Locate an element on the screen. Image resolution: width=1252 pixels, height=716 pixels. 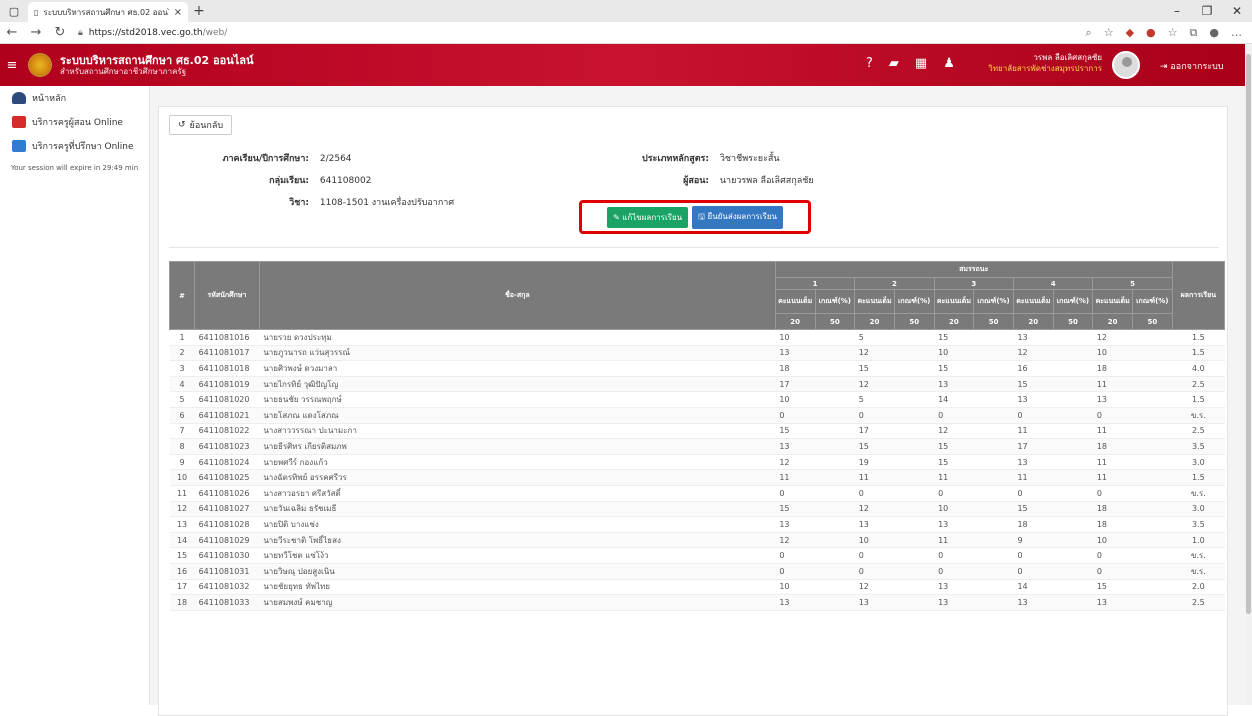
close-window-icon: ✕ is located at coordinates (1237, 11).